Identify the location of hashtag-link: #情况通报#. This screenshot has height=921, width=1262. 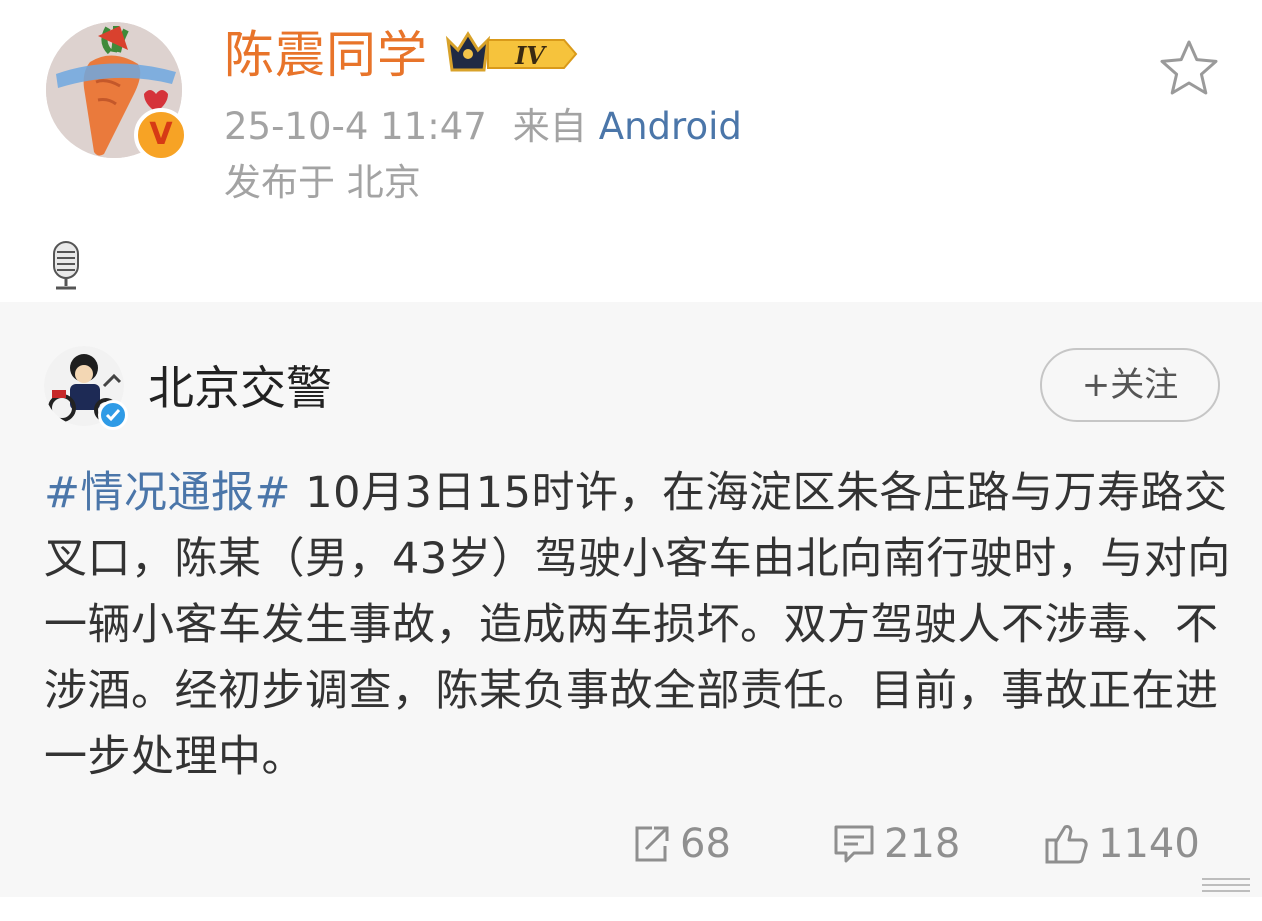
(167, 493).